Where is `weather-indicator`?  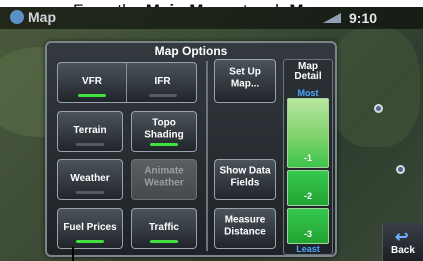
weather-indicator is located at coordinates (90, 192).